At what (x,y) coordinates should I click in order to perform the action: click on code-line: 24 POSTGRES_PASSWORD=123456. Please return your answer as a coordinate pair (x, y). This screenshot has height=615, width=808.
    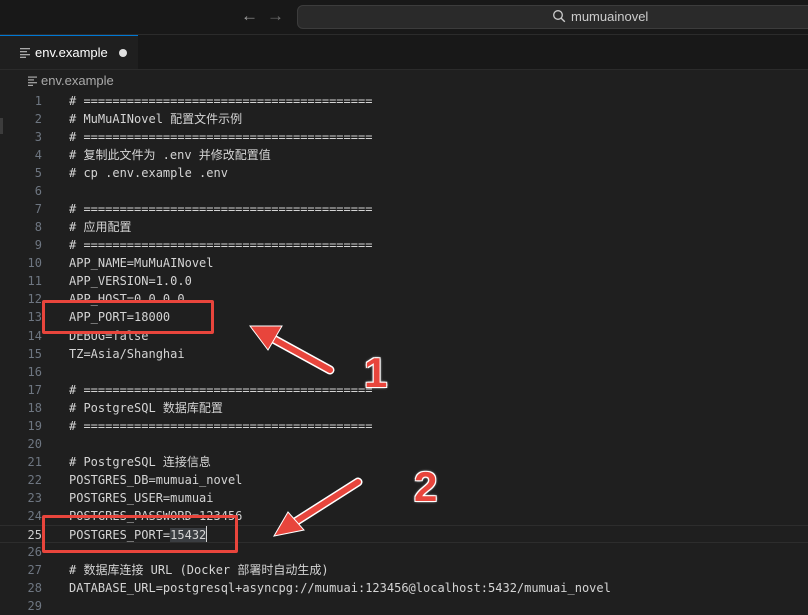
    Looking at the image, I should click on (404, 516).